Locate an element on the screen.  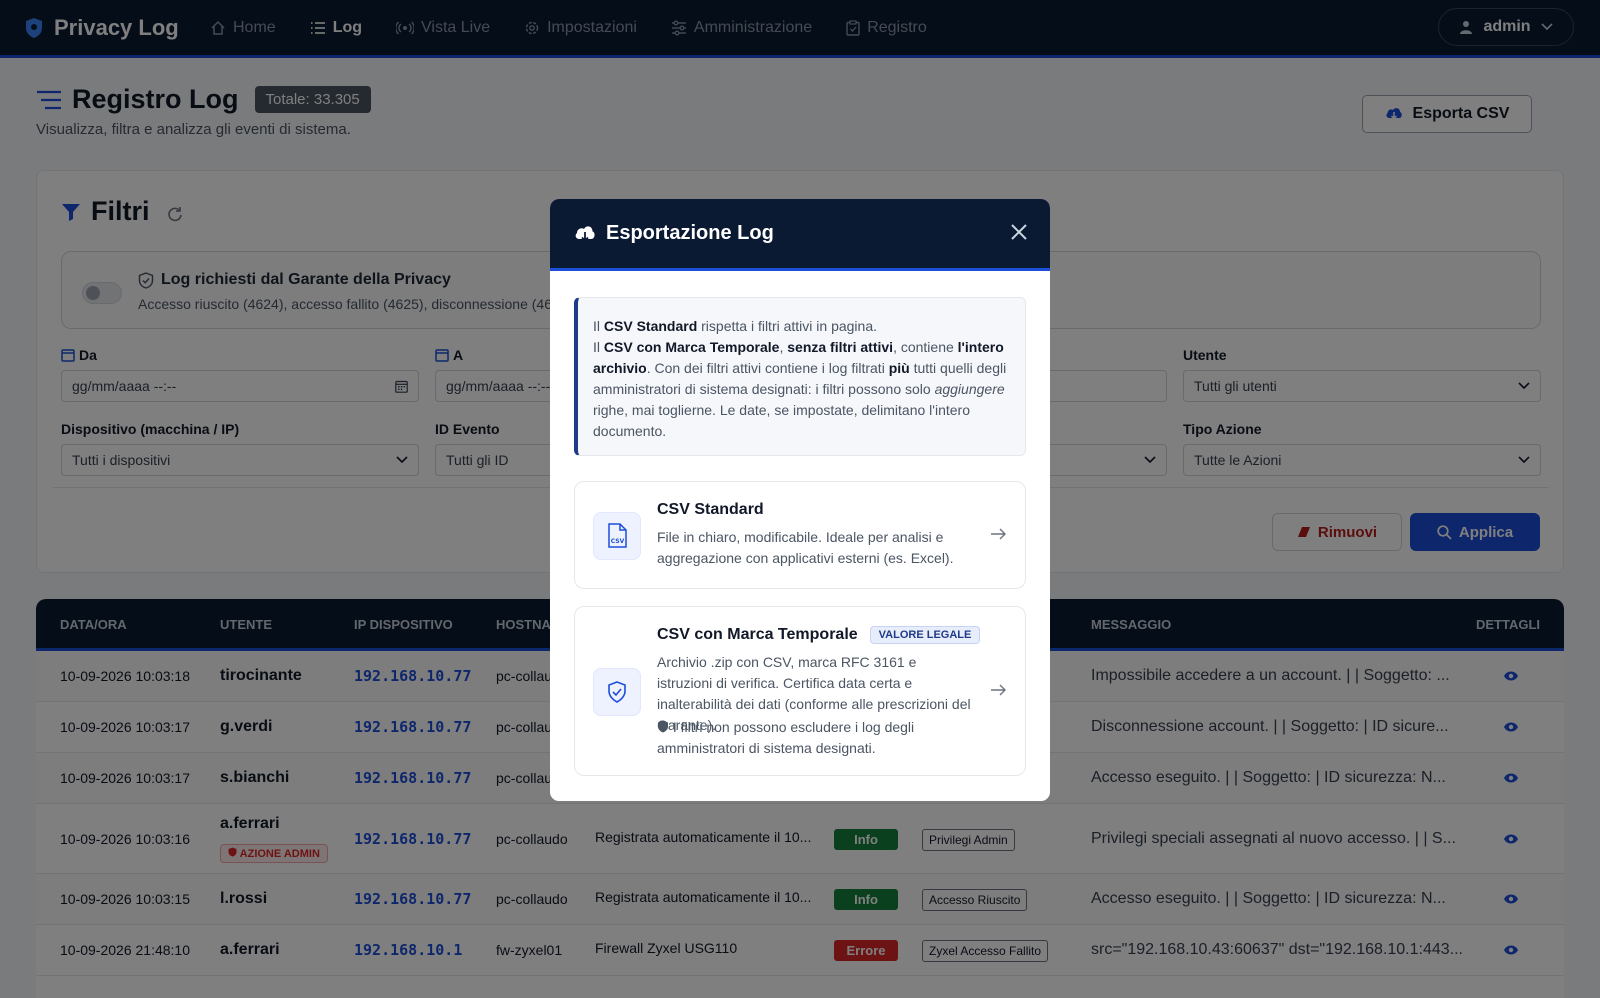
svg-text: CSV is located at coordinates (618, 541).